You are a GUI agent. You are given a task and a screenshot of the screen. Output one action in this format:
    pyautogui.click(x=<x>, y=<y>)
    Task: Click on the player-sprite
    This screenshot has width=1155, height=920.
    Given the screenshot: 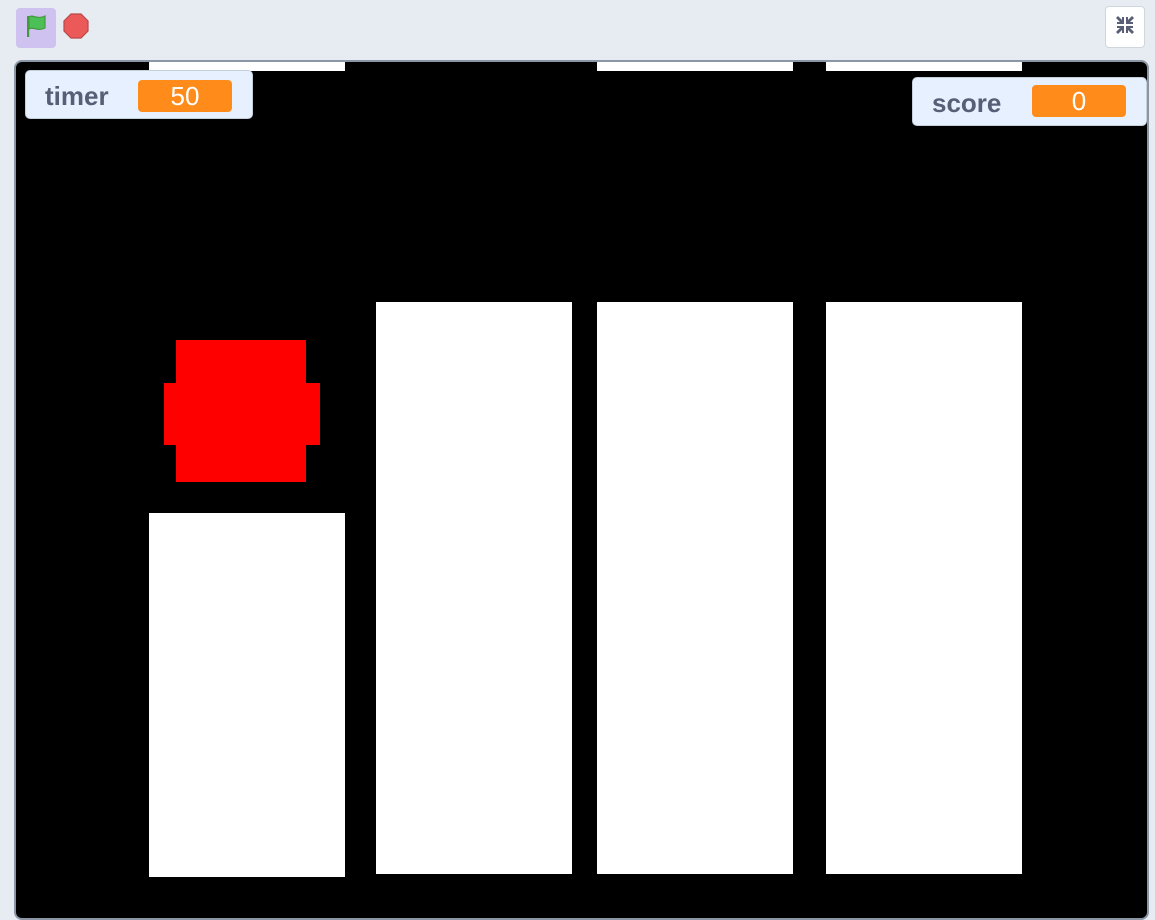 What is the action you would take?
    pyautogui.click(x=242, y=411)
    